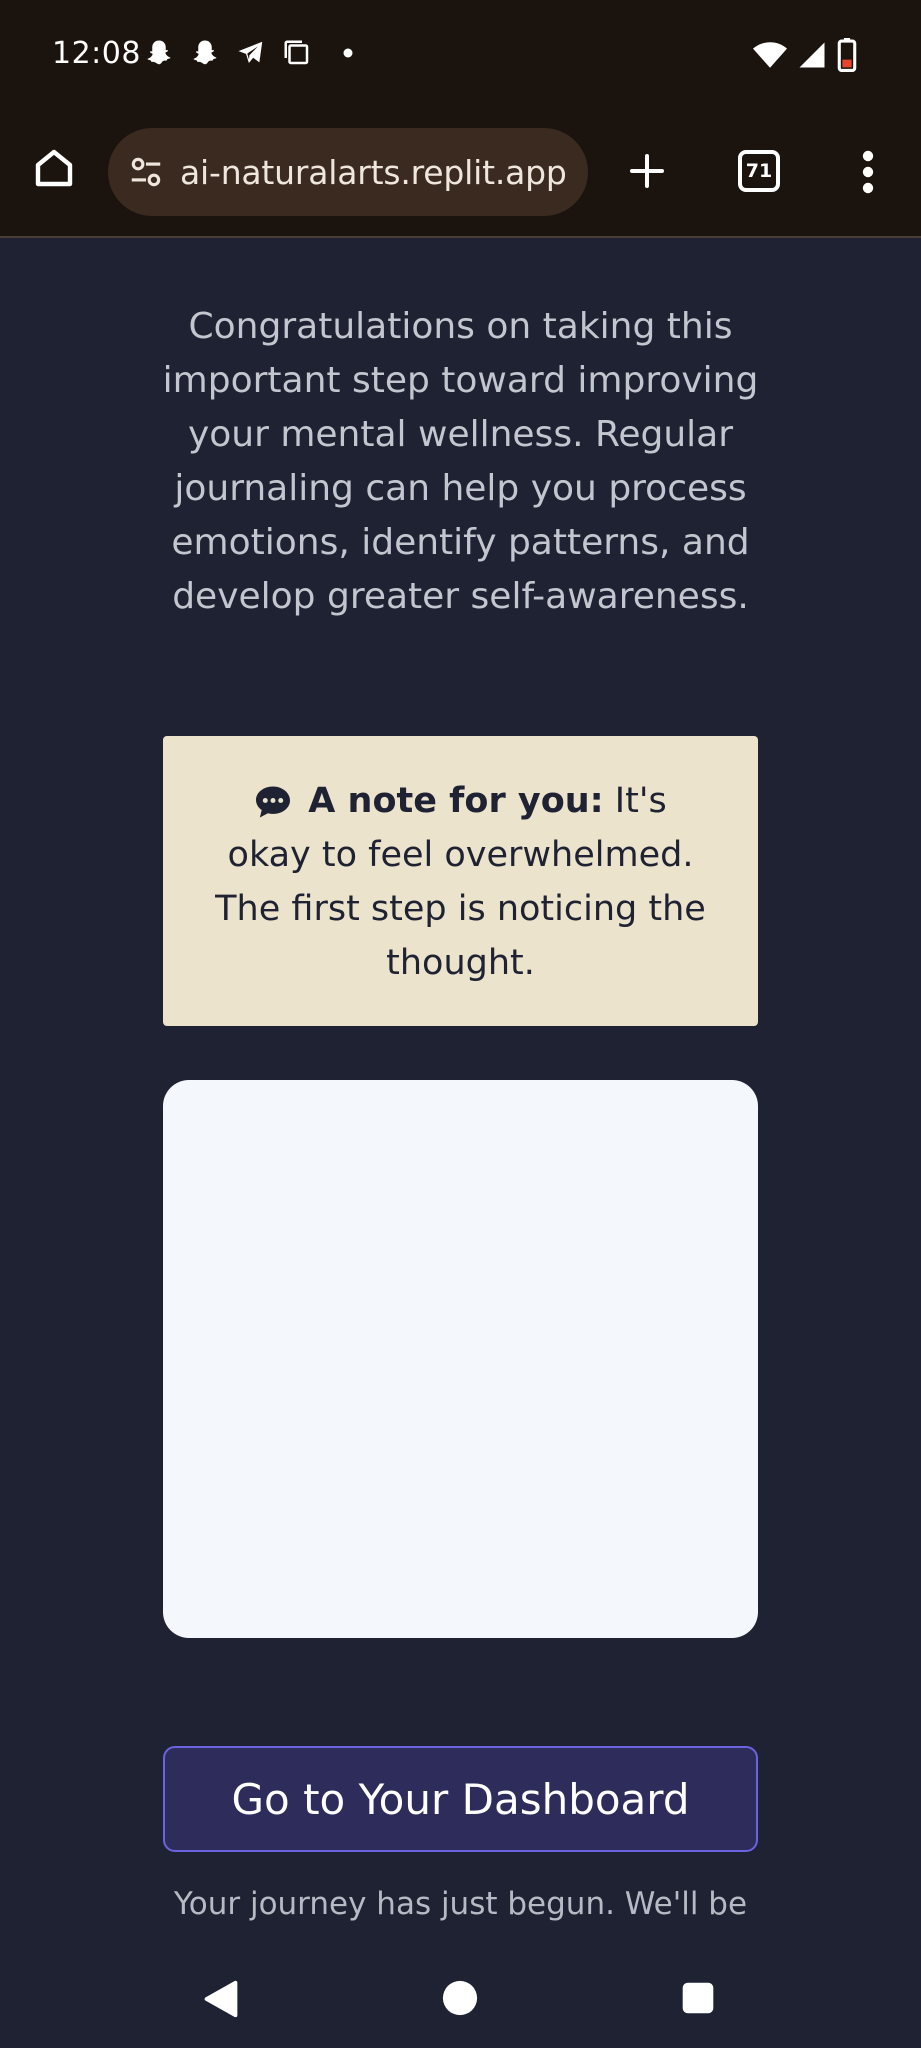 This screenshot has height=2048, width=921. I want to click on system-icons, so click(805, 55).